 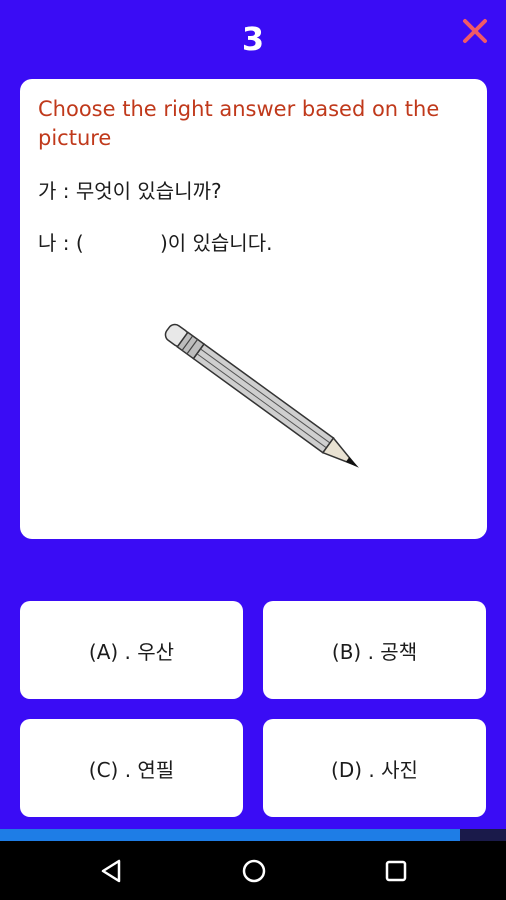 I want to click on android-nav-bar, so click(x=253, y=870).